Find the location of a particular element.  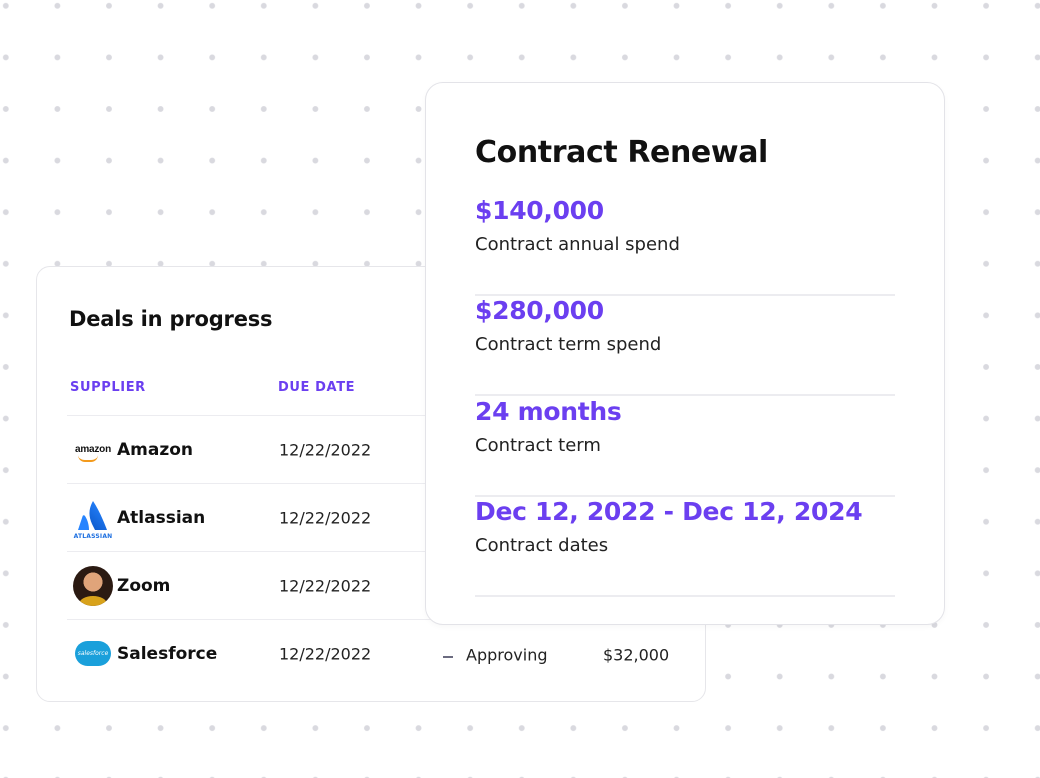

metric-label: Contract term spend is located at coordinates (568, 344).